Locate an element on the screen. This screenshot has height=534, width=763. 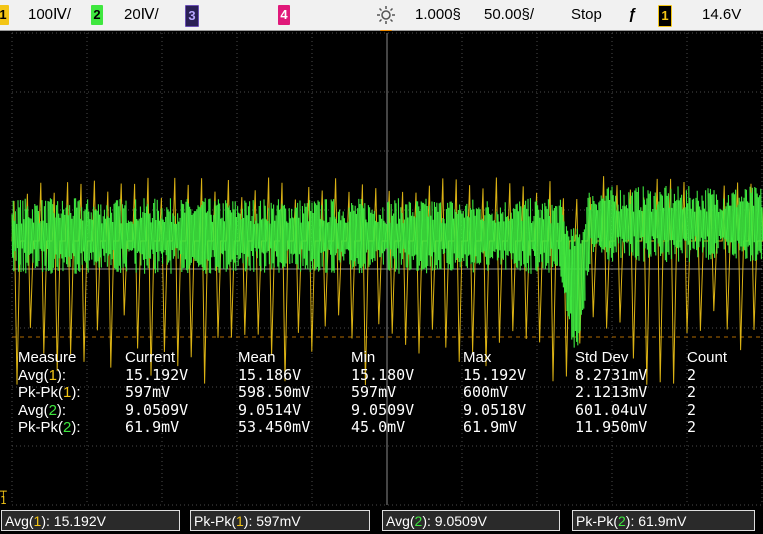
channel-2-scale: 20Ⅳ/ is located at coordinates (141, 15).